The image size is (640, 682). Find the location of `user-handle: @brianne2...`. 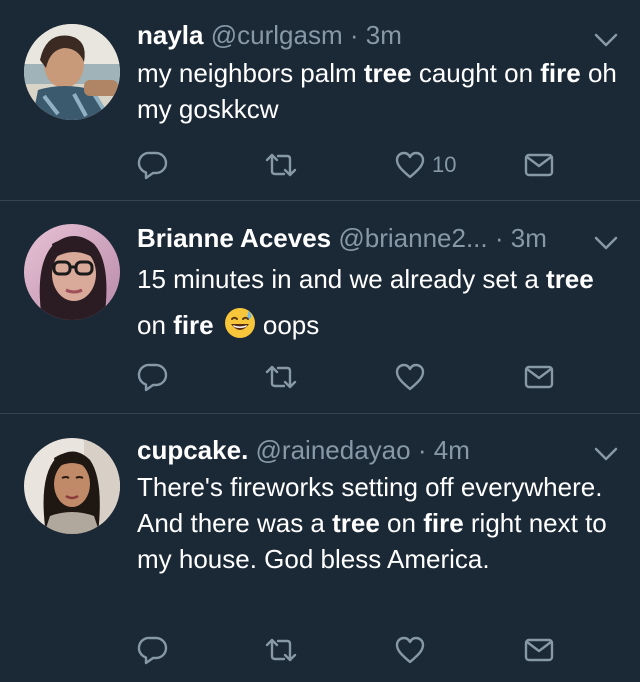

user-handle: @brianne2... is located at coordinates (412, 238).